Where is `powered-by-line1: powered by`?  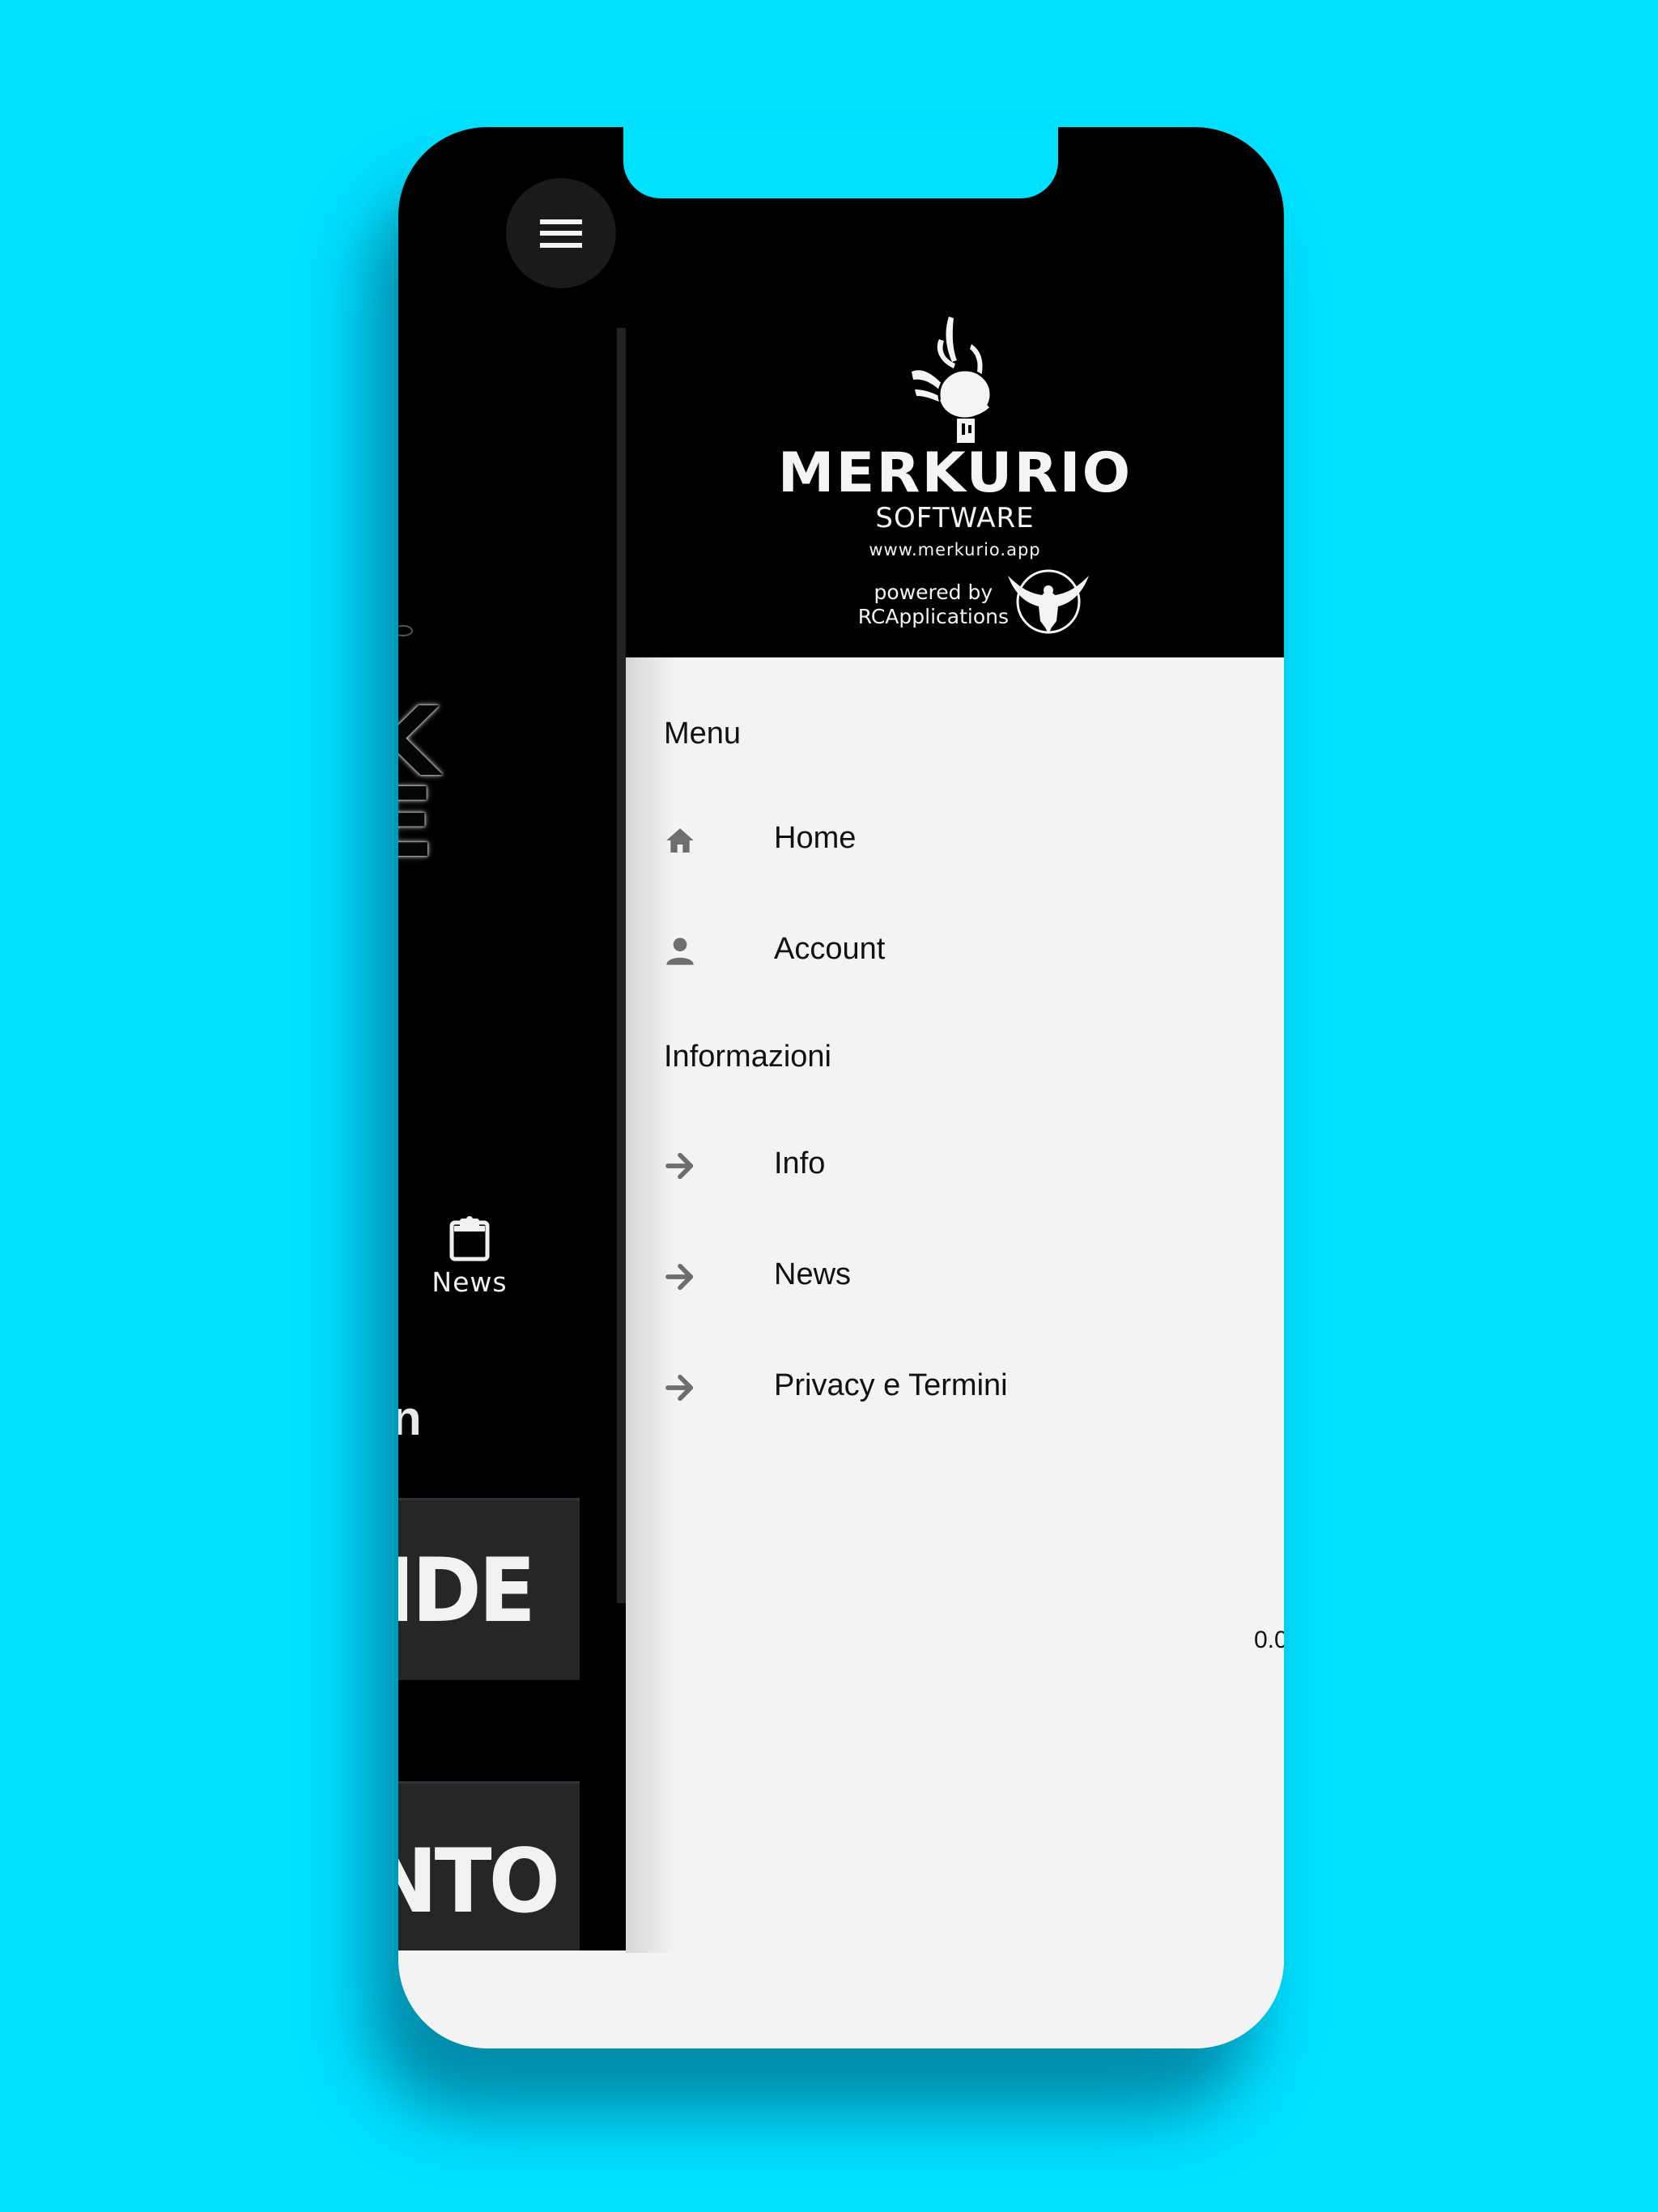
powered-by-line1: powered by is located at coordinates (933, 593).